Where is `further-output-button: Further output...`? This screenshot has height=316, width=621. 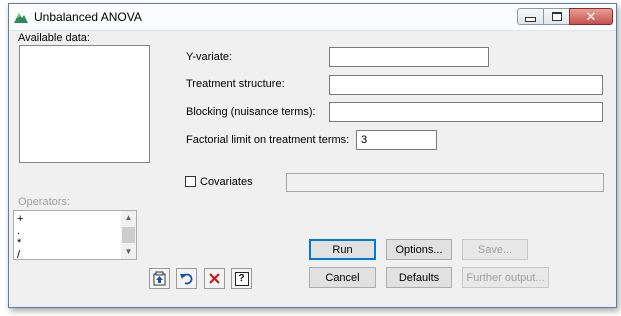 further-output-button: Further output... is located at coordinates (505, 277).